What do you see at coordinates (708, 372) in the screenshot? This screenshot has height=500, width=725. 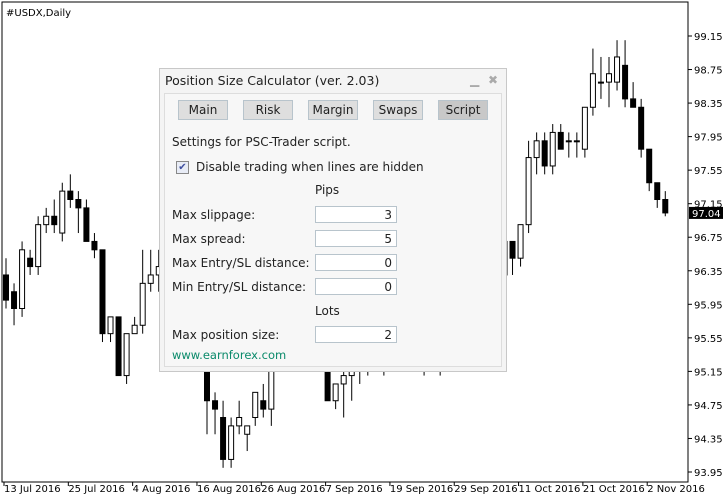 I see `y-tick-label: 95.15` at bounding box center [708, 372].